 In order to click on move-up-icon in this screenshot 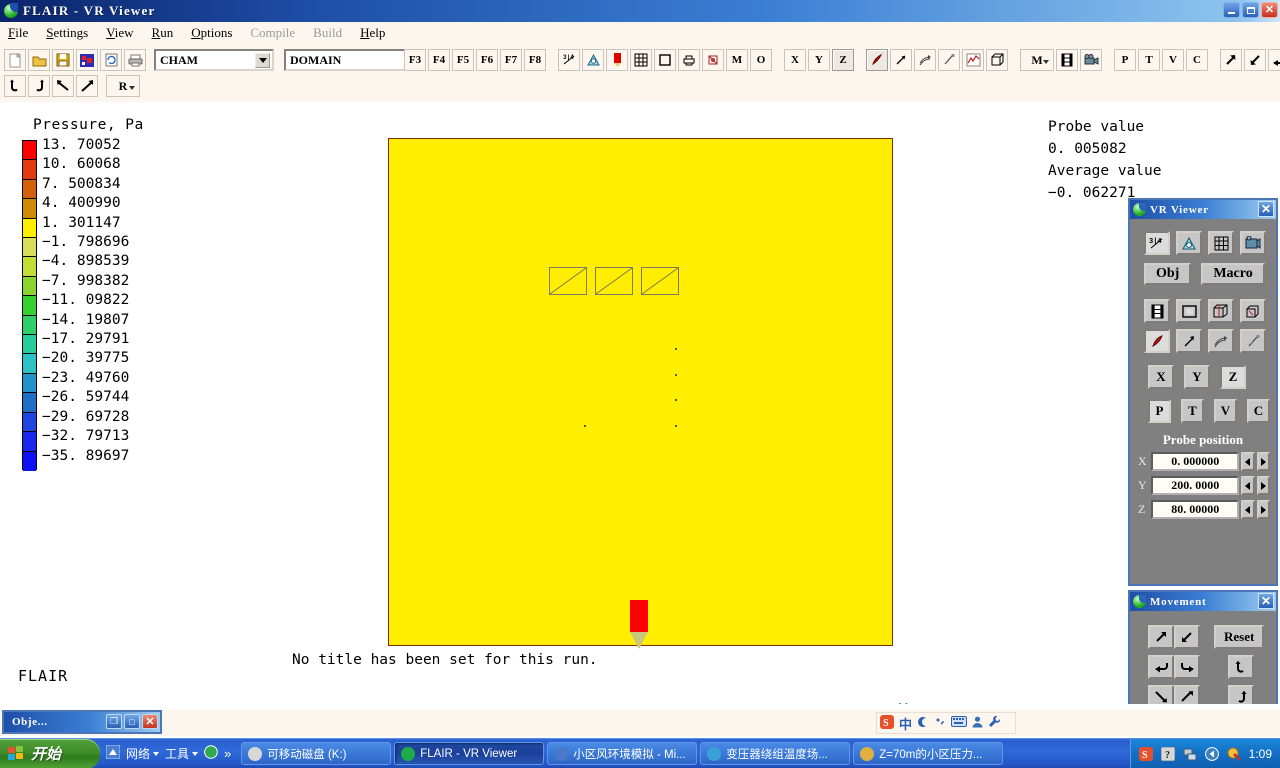, I will do `click(1187, 694)`.